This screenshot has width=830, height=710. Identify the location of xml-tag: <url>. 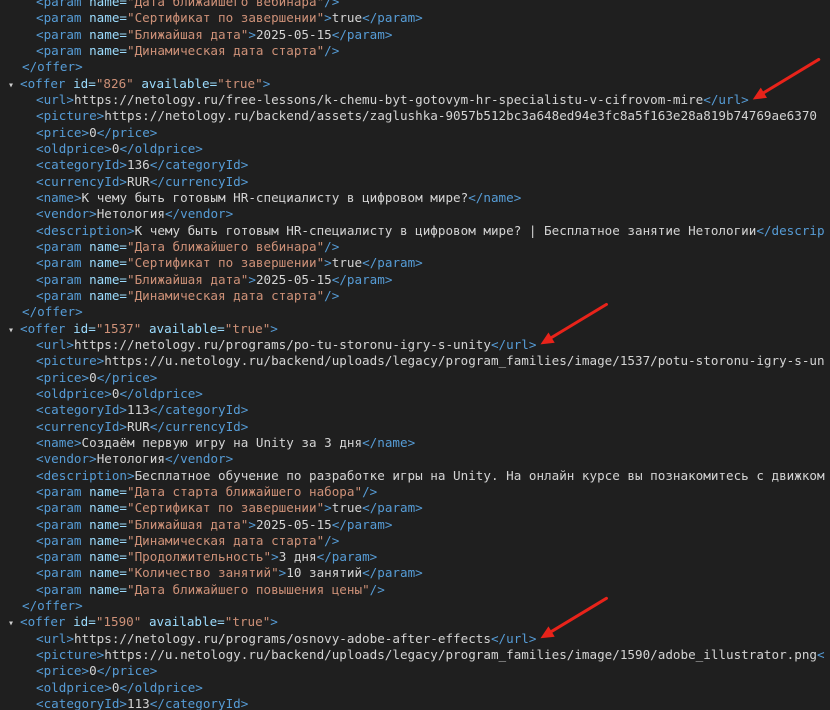
(55, 638).